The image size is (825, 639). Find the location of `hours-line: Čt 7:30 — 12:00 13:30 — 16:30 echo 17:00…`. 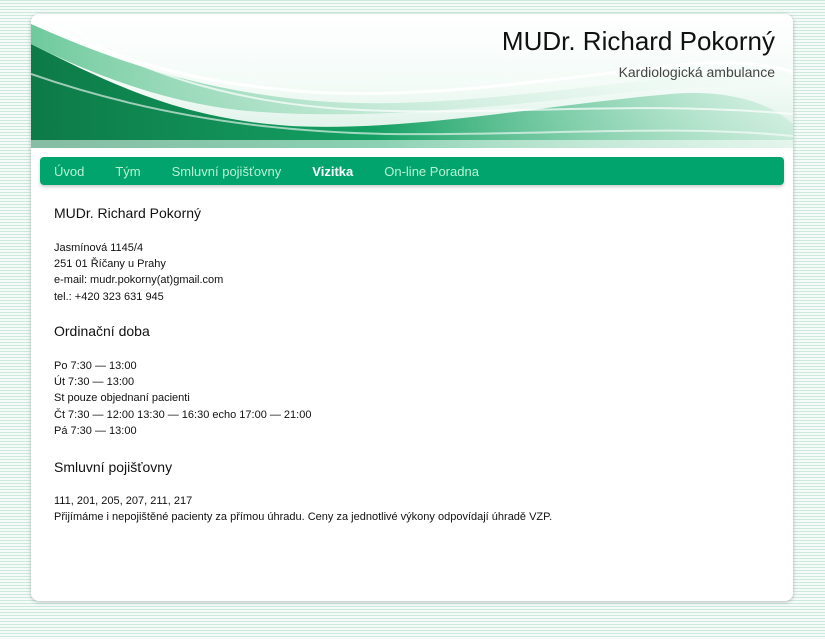

hours-line: Čt 7:30 — 12:00 13:30 — 16:30 echo 17:00… is located at coordinates (183, 414).